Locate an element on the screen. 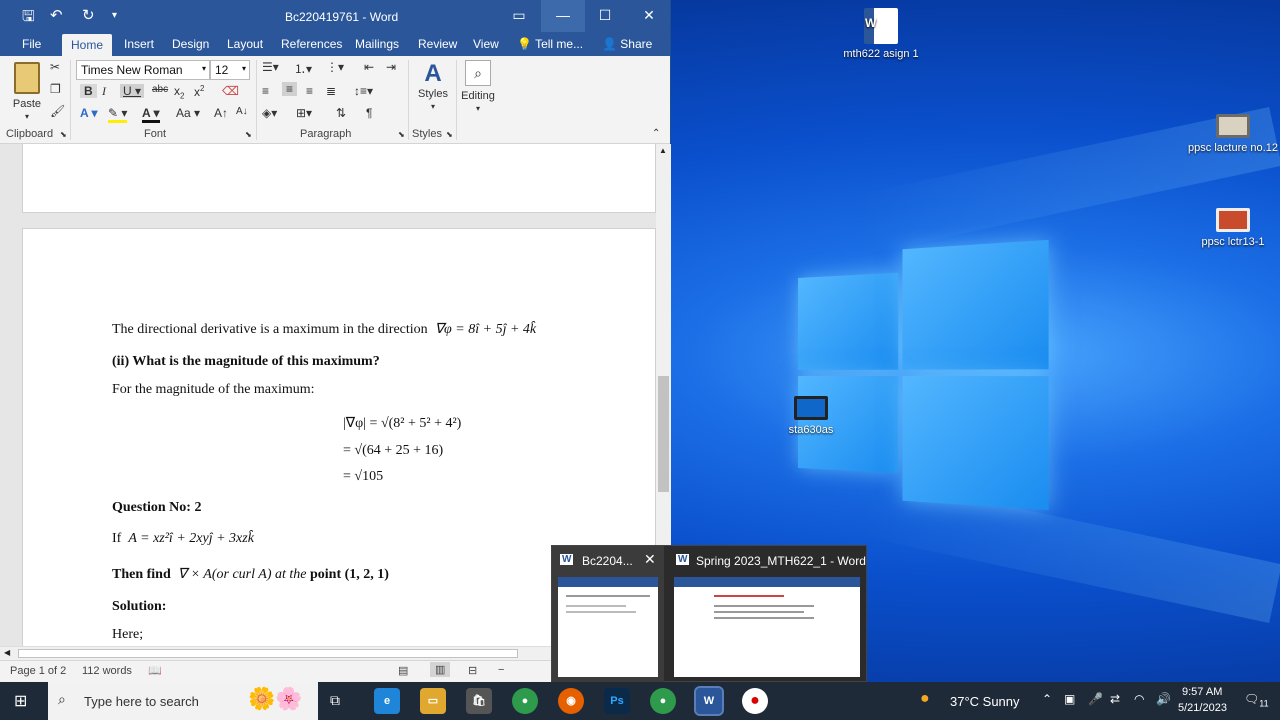 The image size is (1280, 720). numbering-icon: ⒈▾ is located at coordinates (303, 68).